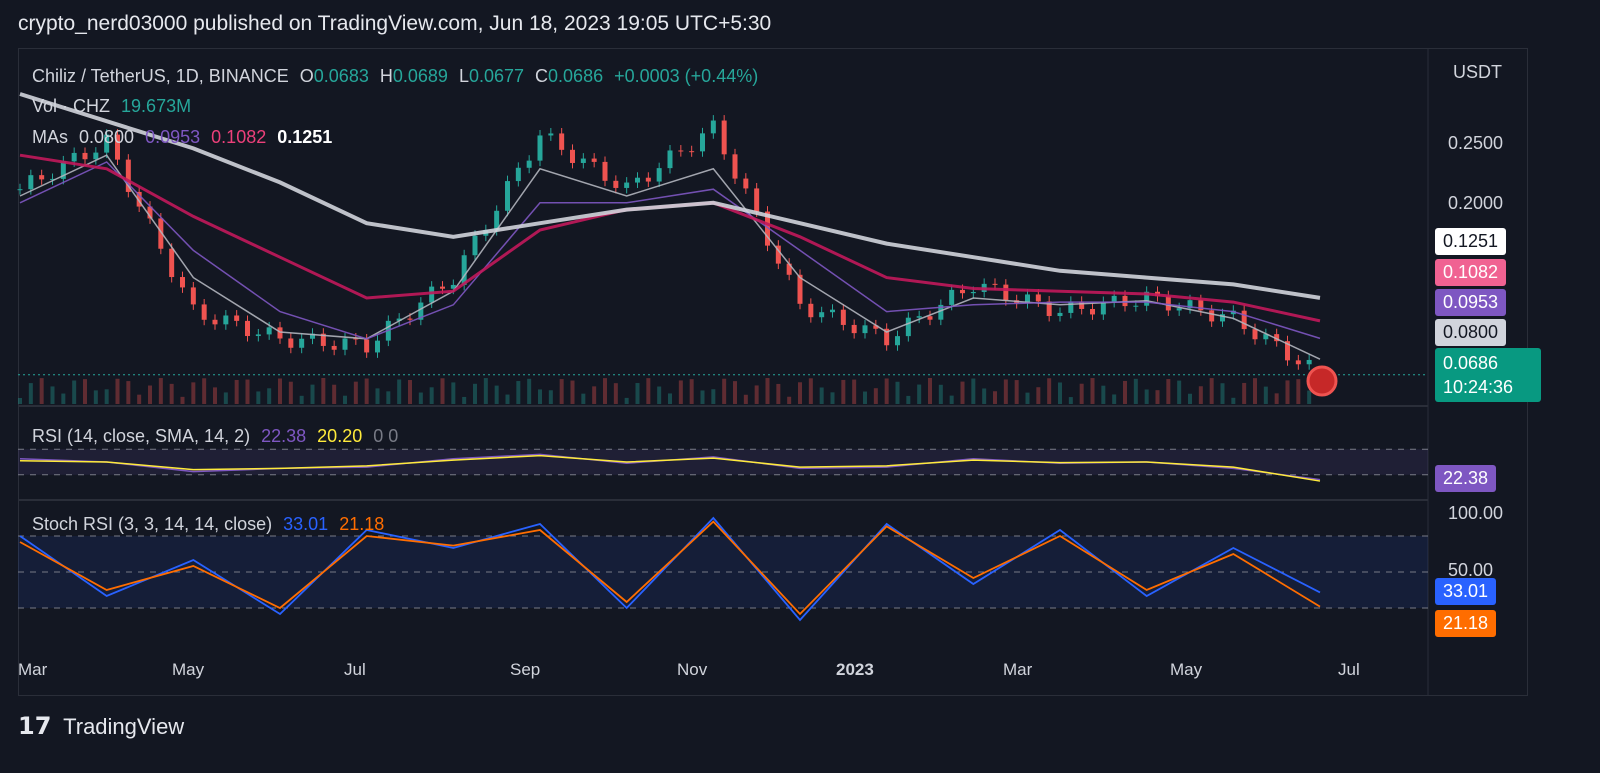 This screenshot has height=773, width=1600. Describe the element at coordinates (1477, 72) in the screenshot. I see `currency-label: USDT` at that location.